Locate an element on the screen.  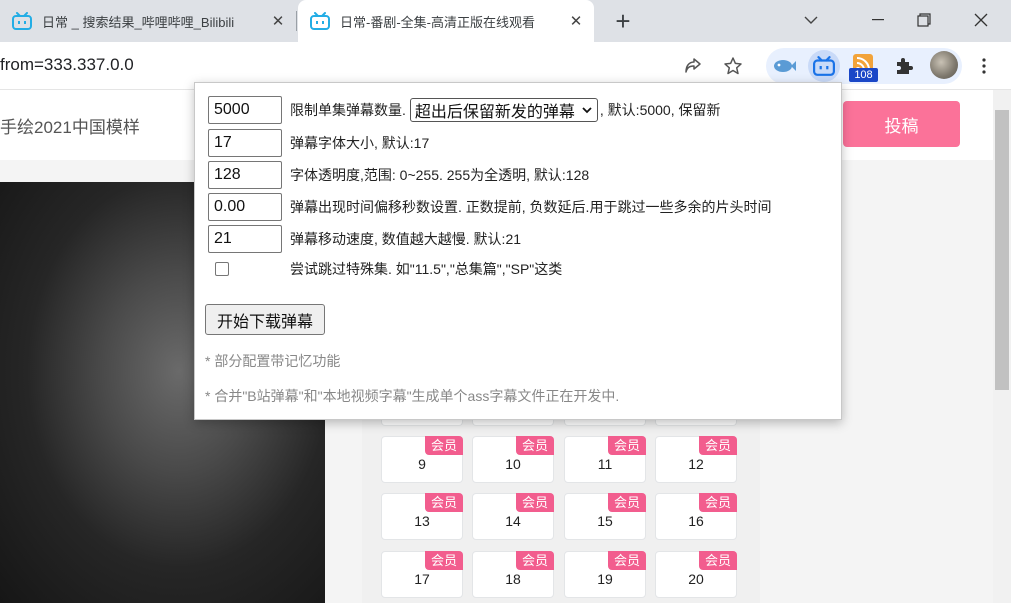
memory-note: * 部分配置带记忆功能 is located at coordinates (273, 361).